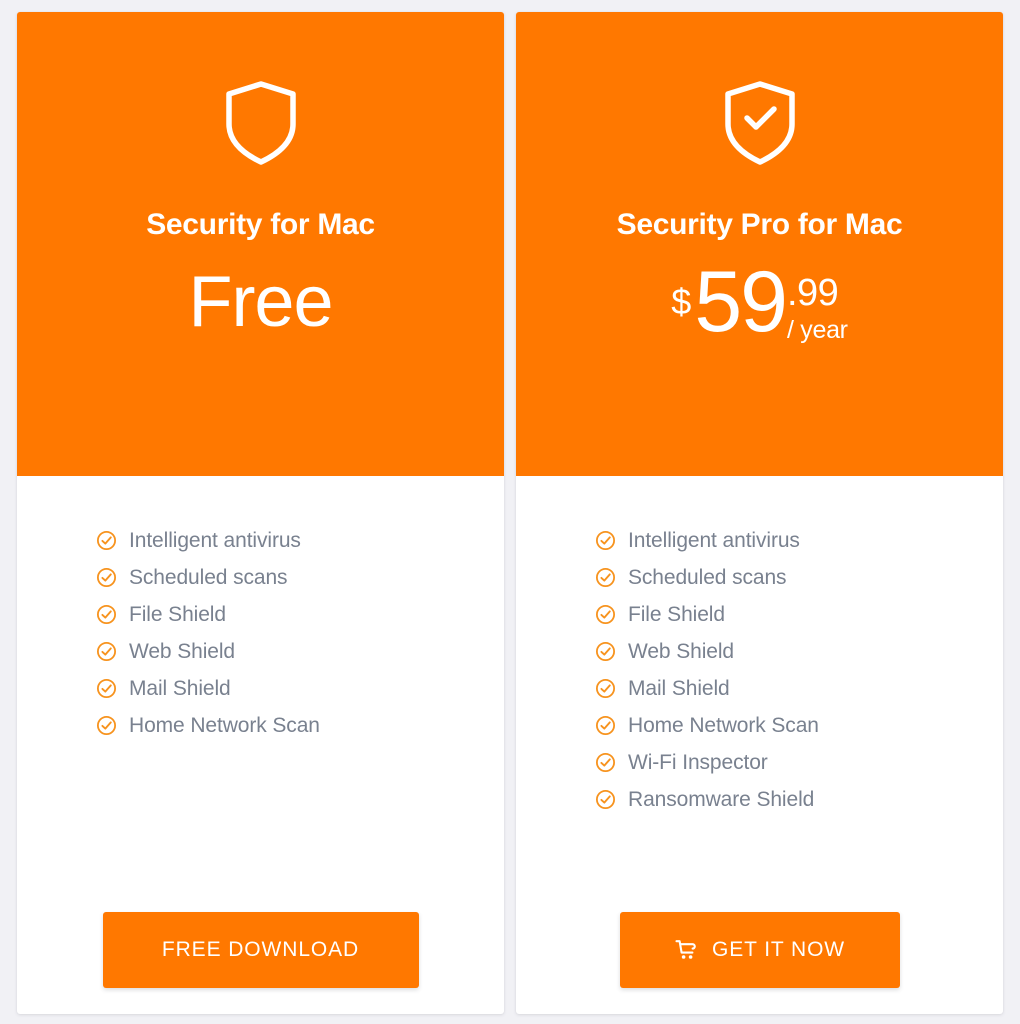 This screenshot has width=1020, height=1024. I want to click on list-item: Wi-Fi Inspector, so click(799, 762).